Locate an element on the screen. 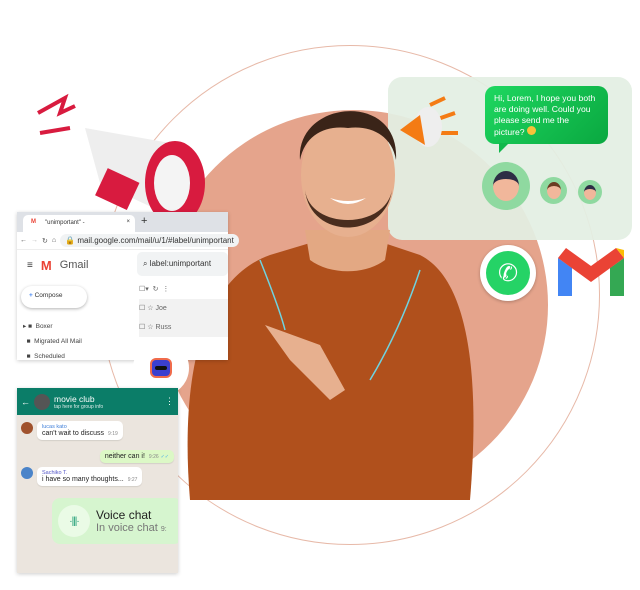 The image size is (640, 590). label-migrated: ■ Migrated All Mail is located at coordinates (52, 341).